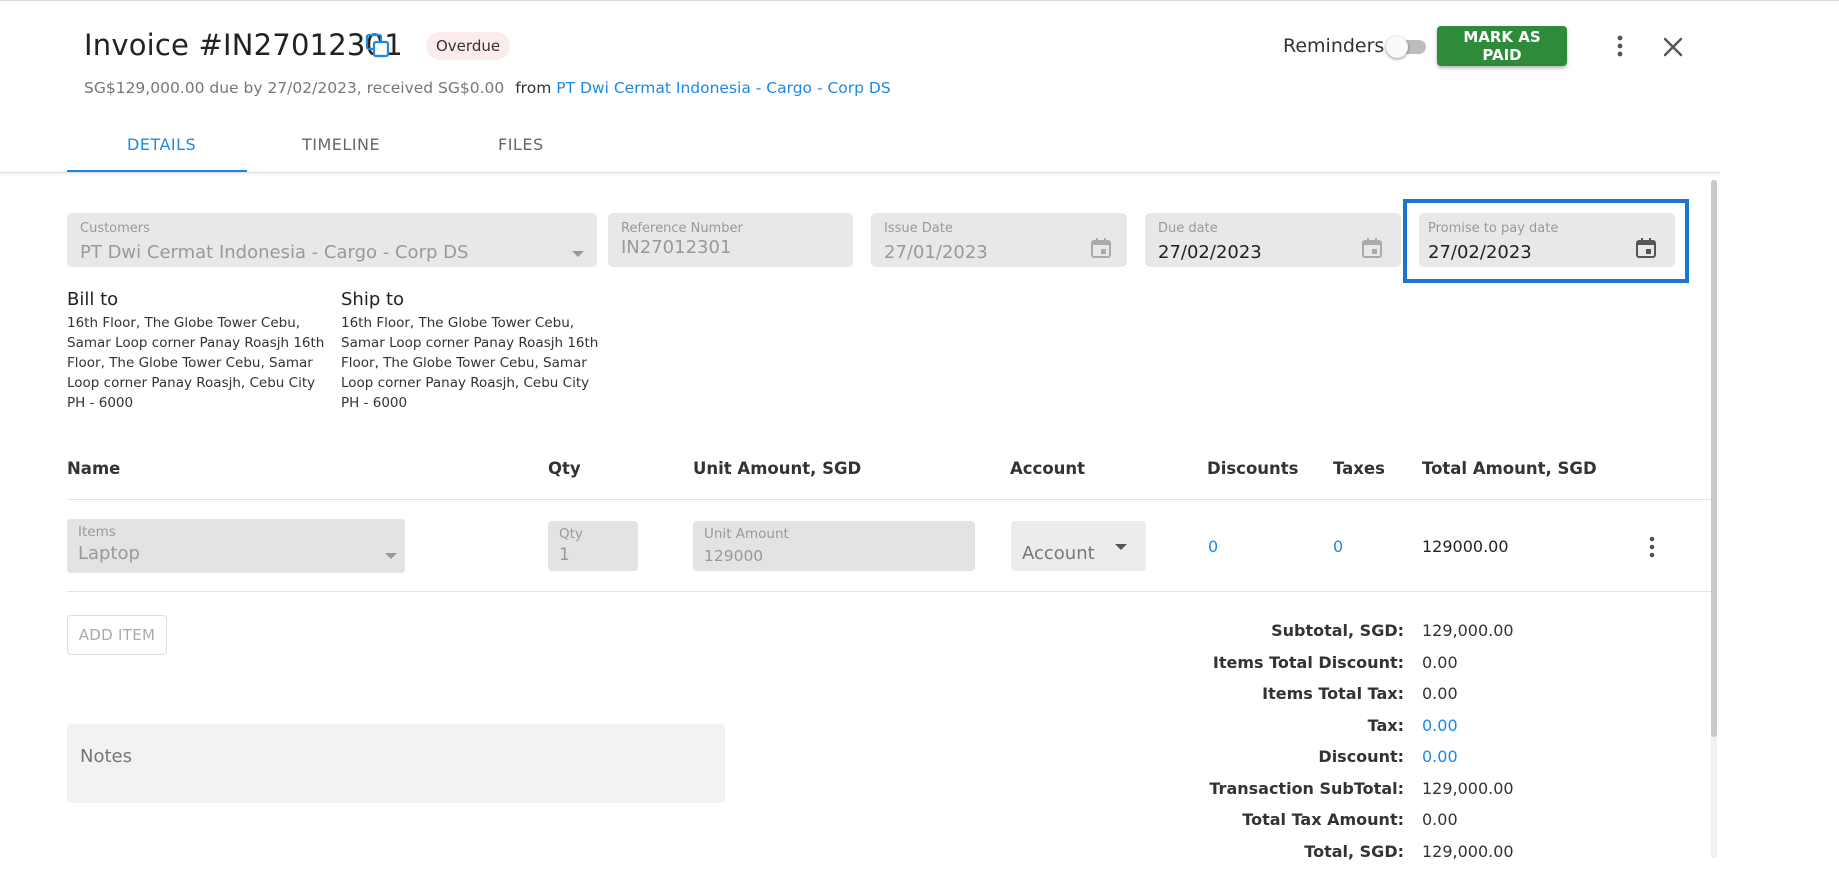 The height and width of the screenshot is (889, 1839). I want to click on close-icon, so click(1673, 47).